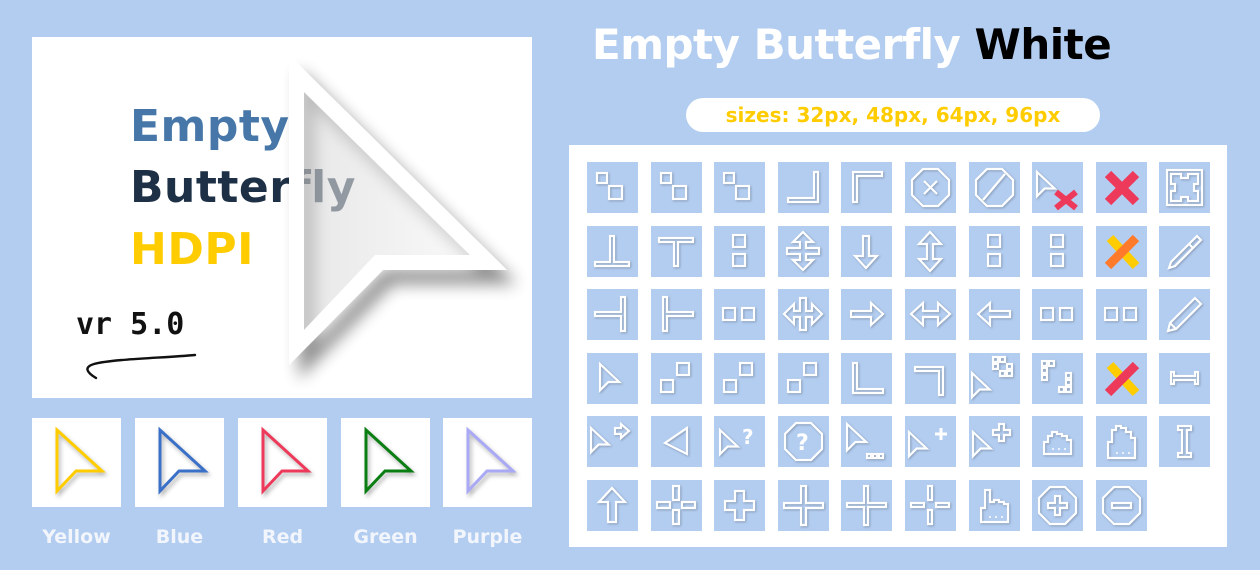 The height and width of the screenshot is (570, 1260). I want to click on cursor-tile-pointer-busy, so click(867, 441).